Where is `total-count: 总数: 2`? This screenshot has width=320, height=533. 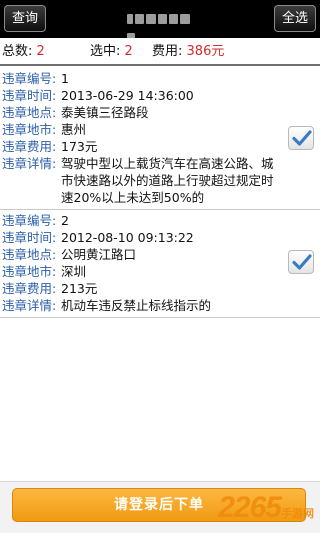 total-count: 总数: 2 is located at coordinates (23, 51).